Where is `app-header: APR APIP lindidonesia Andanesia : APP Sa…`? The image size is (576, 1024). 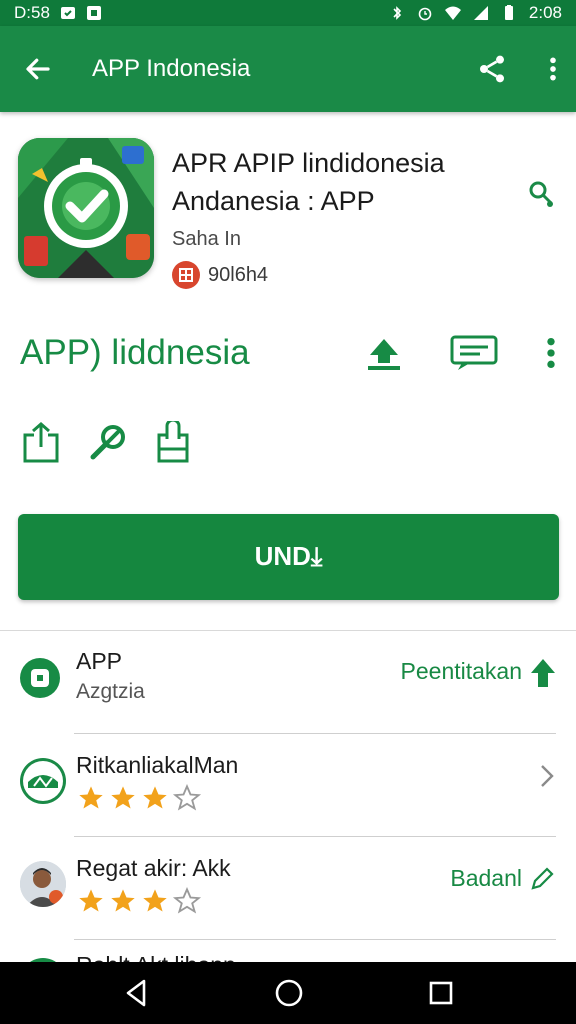
app-header: APR APIP lindidonesia Andanesia : APP Sa… is located at coordinates (288, 213).